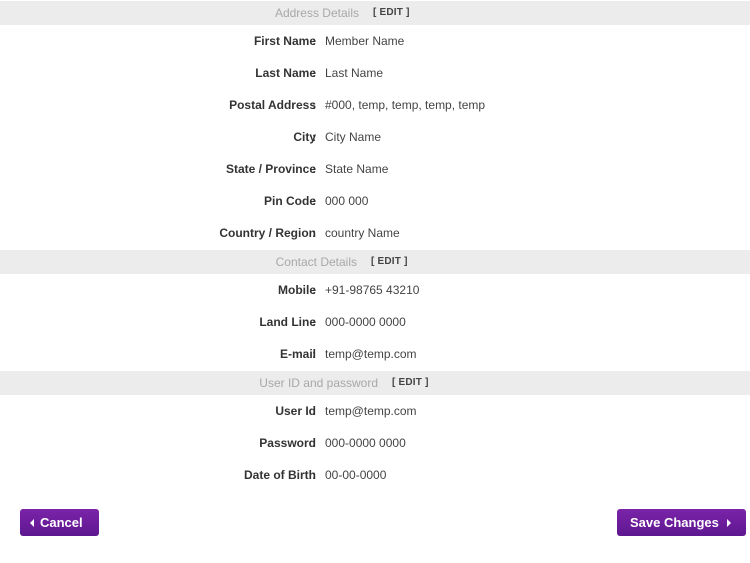  What do you see at coordinates (287, 322) in the screenshot?
I see `land-line-label: Land Line` at bounding box center [287, 322].